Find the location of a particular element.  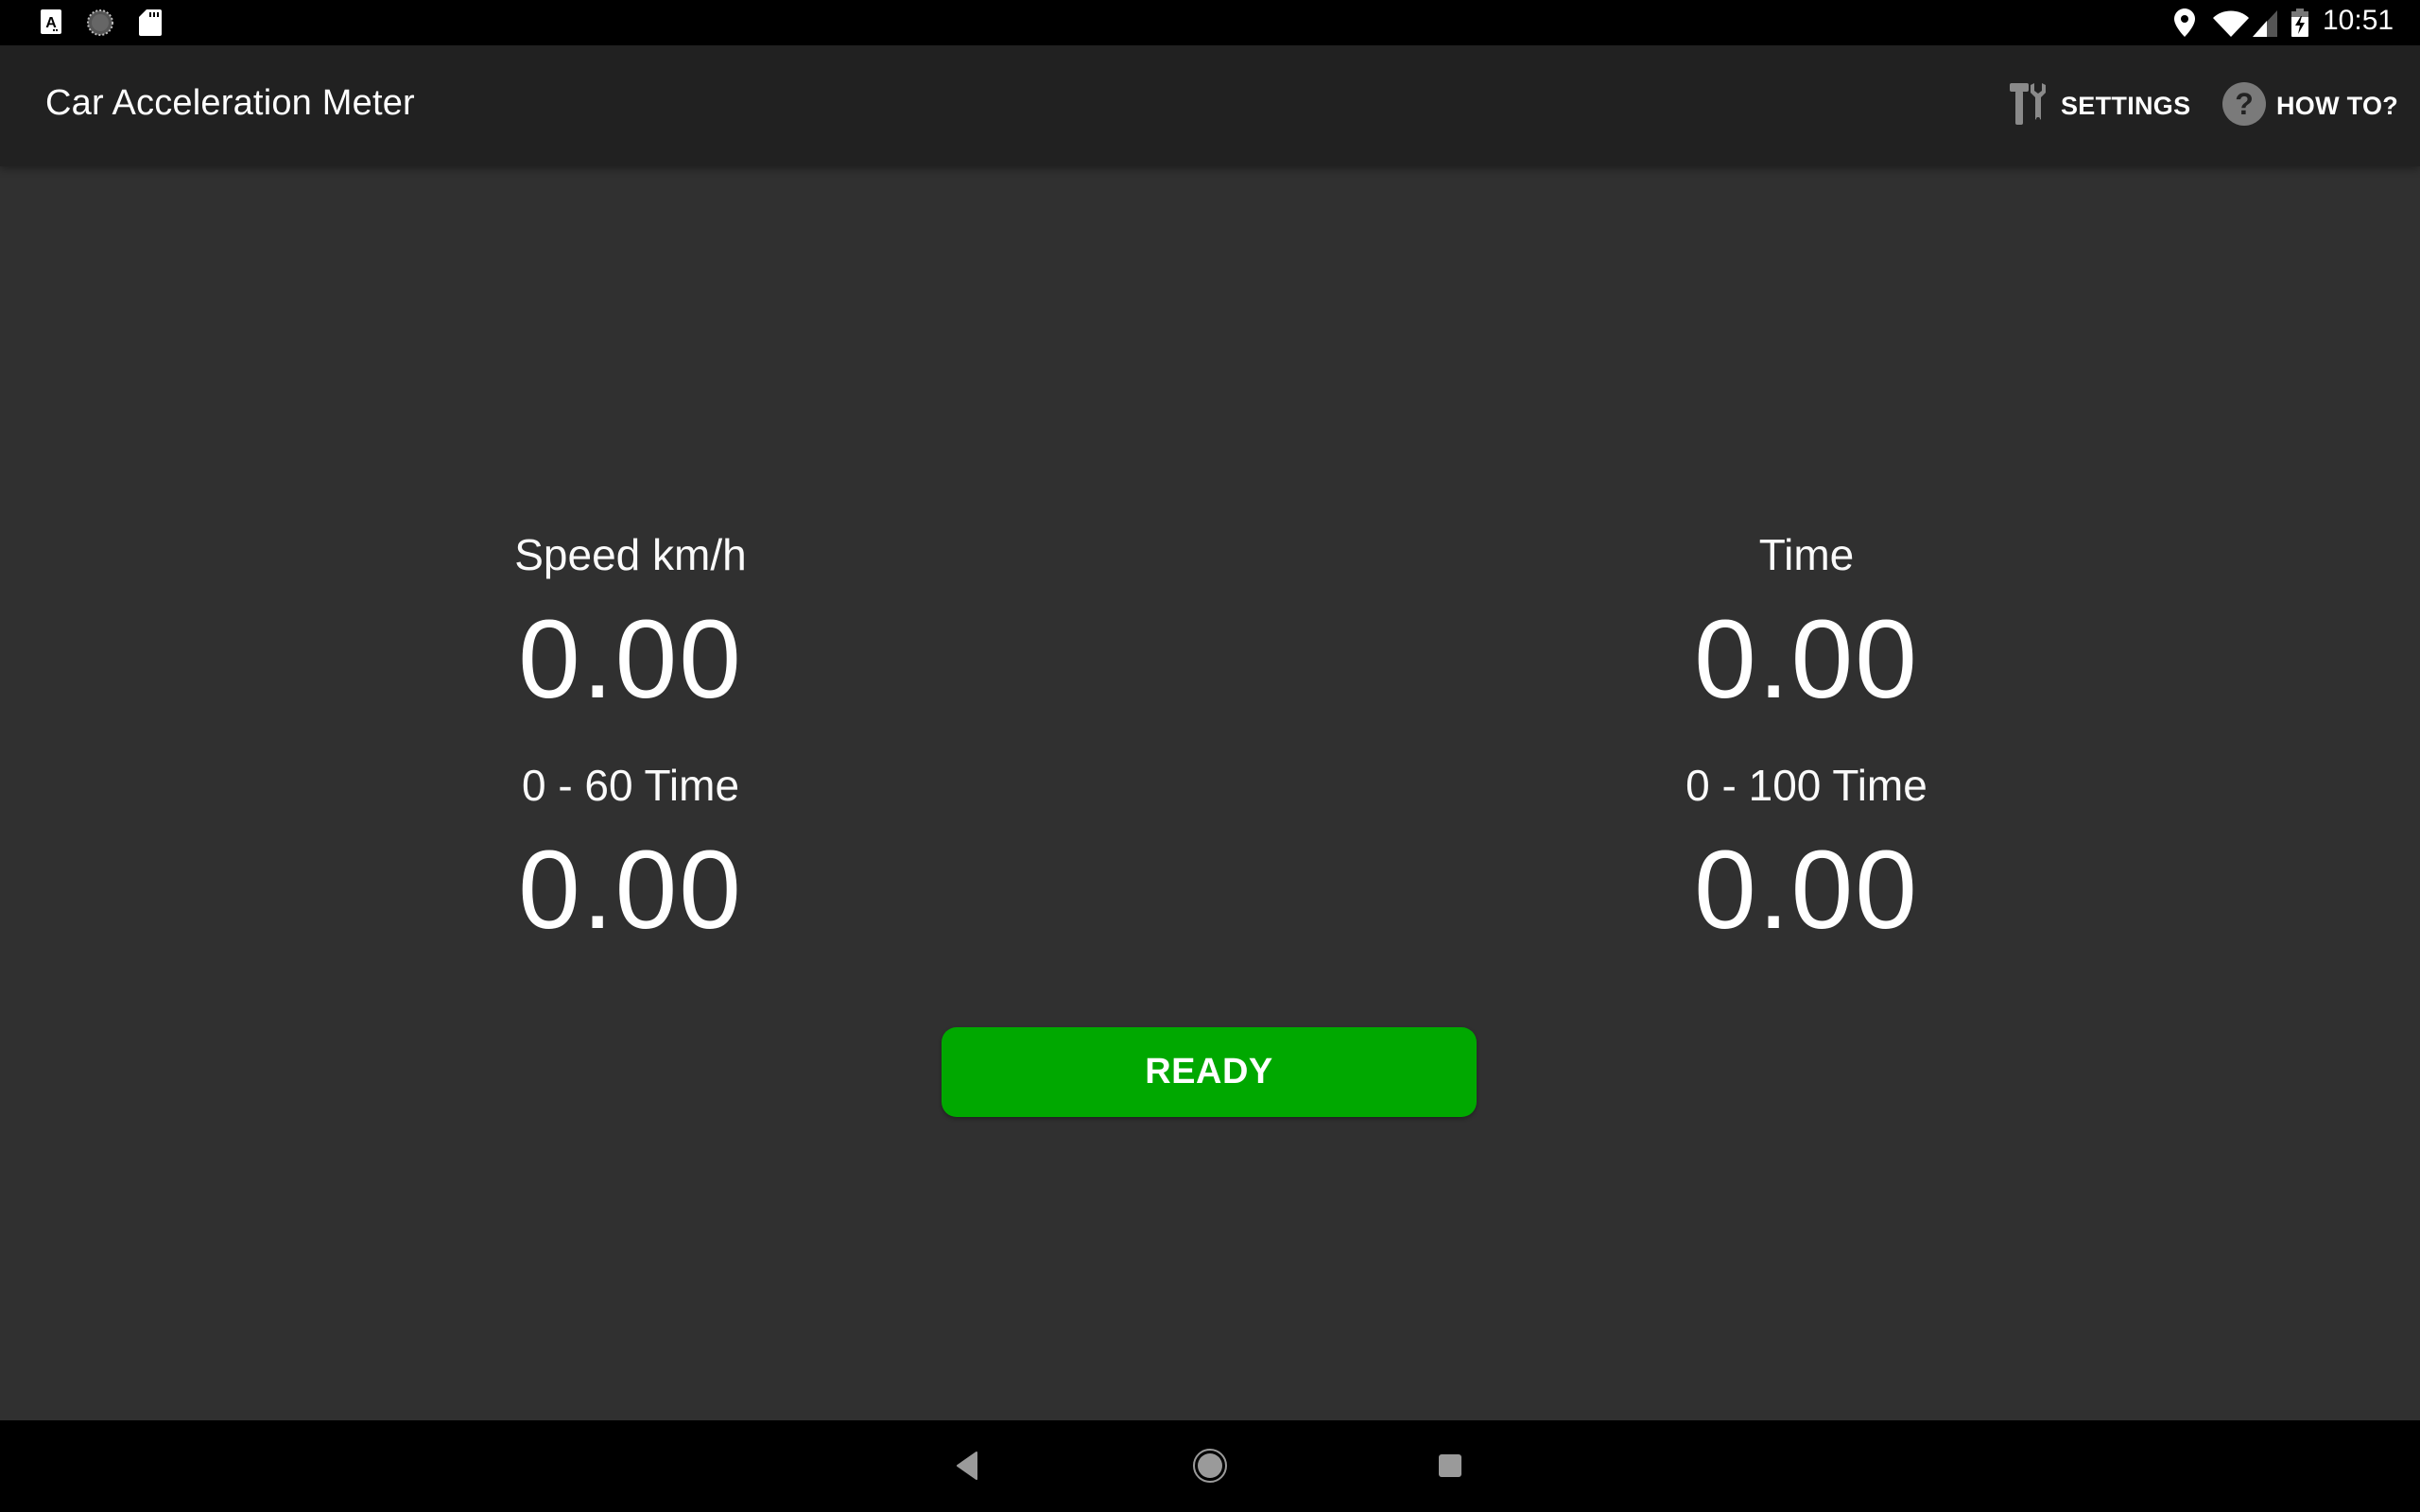

back-icon is located at coordinates (968, 1468).